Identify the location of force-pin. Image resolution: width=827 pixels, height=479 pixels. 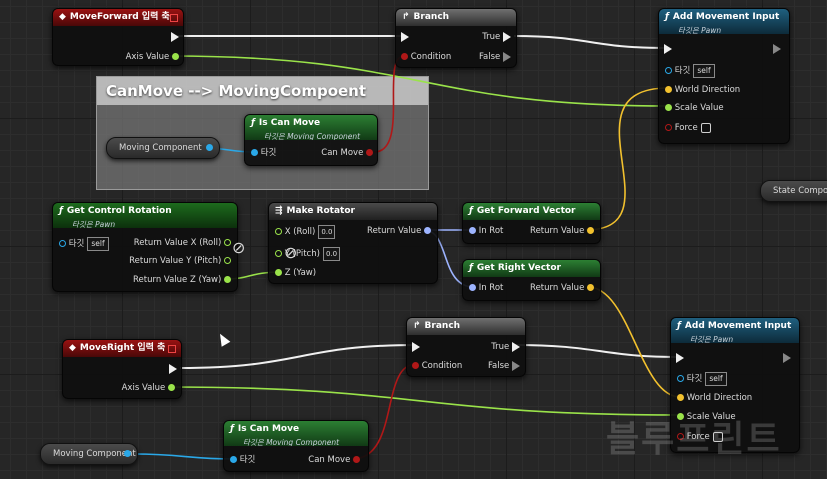
(668, 127).